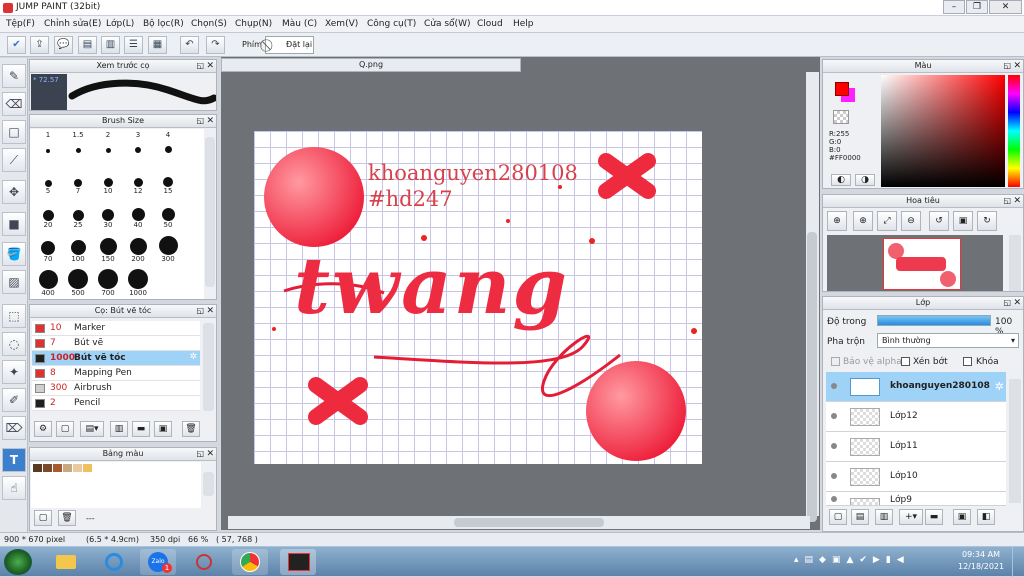 This screenshot has width=1024, height=577. Describe the element at coordinates (14, 372) in the screenshot. I see `magic-wand-tool-icon: ✦` at that location.